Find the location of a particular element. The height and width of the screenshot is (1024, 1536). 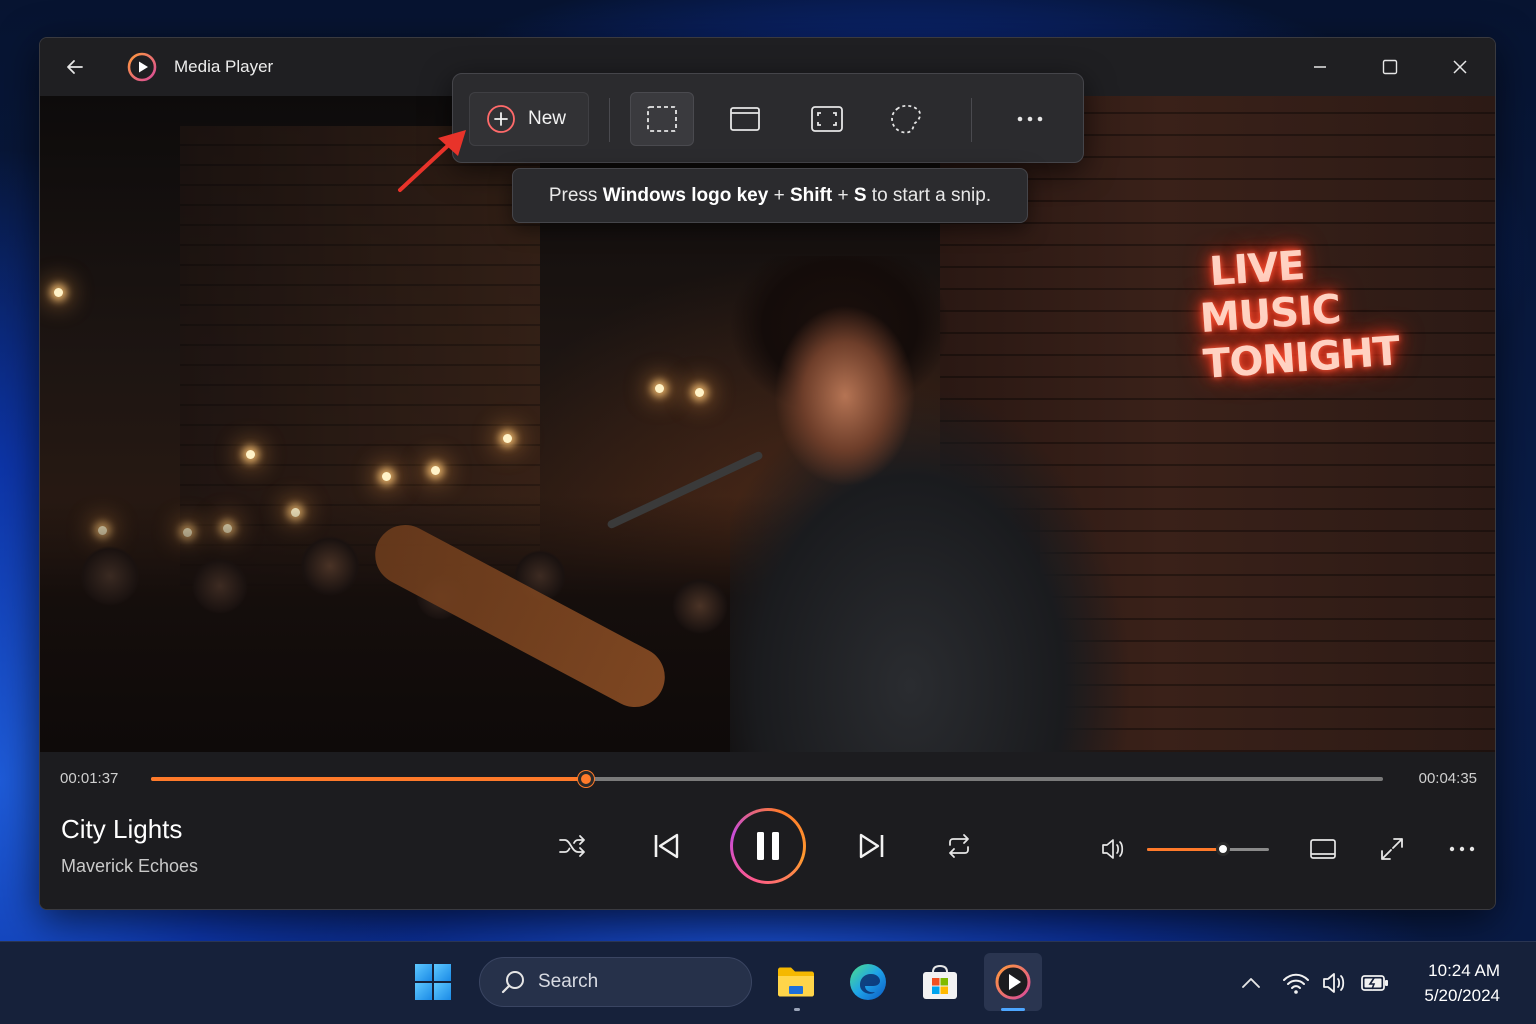

show-hidden-icons-button is located at coordinates (1251, 983).